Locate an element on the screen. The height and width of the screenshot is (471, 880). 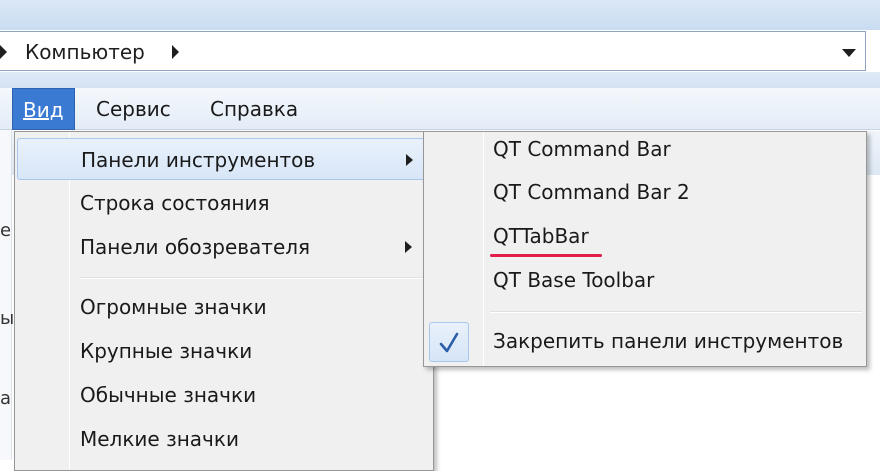
window-chrome is located at coordinates (440, 15).